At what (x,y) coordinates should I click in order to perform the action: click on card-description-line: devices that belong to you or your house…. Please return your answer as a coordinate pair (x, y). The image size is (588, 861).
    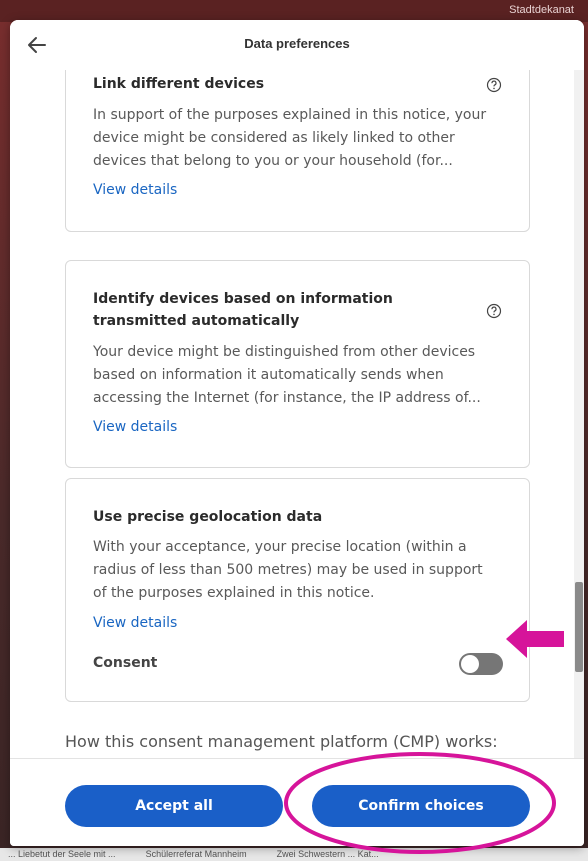
    Looking at the image, I should click on (273, 161).